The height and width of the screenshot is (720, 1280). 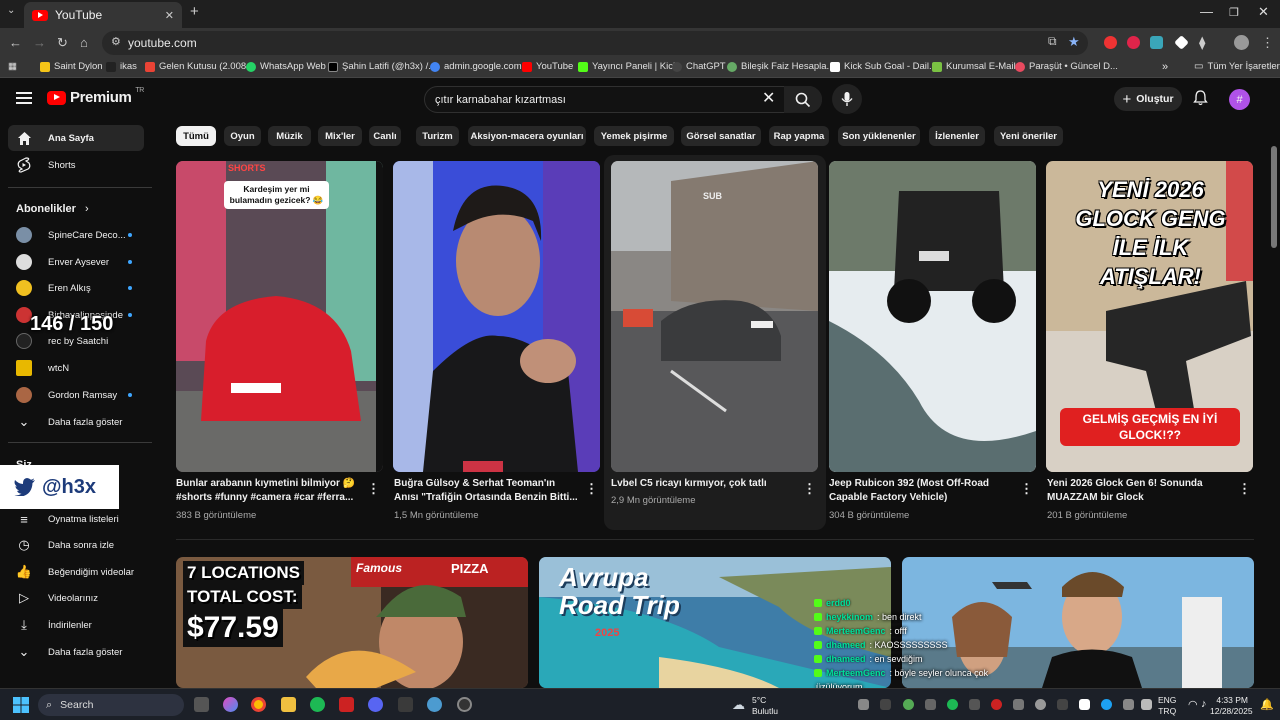 I want to click on chrome-icon, so click(x=258, y=704).